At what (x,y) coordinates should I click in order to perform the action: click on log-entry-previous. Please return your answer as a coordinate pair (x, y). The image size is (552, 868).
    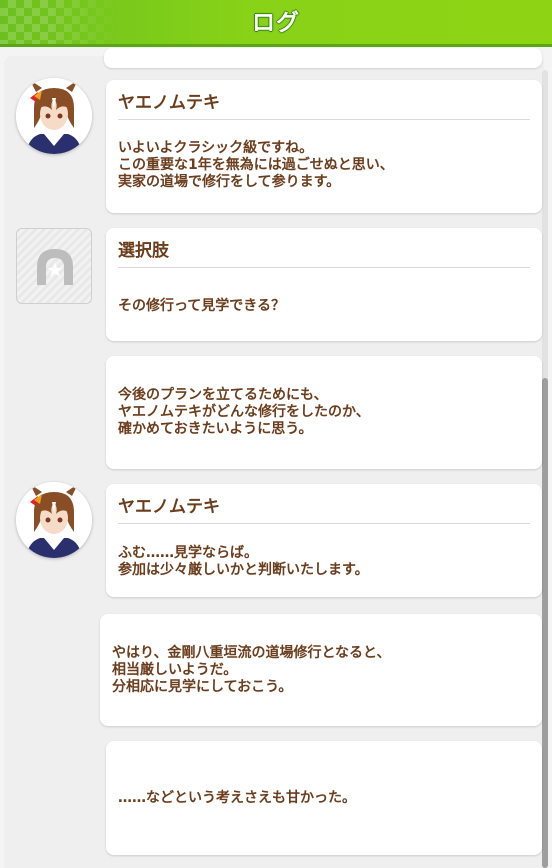
    Looking at the image, I should click on (323, 58).